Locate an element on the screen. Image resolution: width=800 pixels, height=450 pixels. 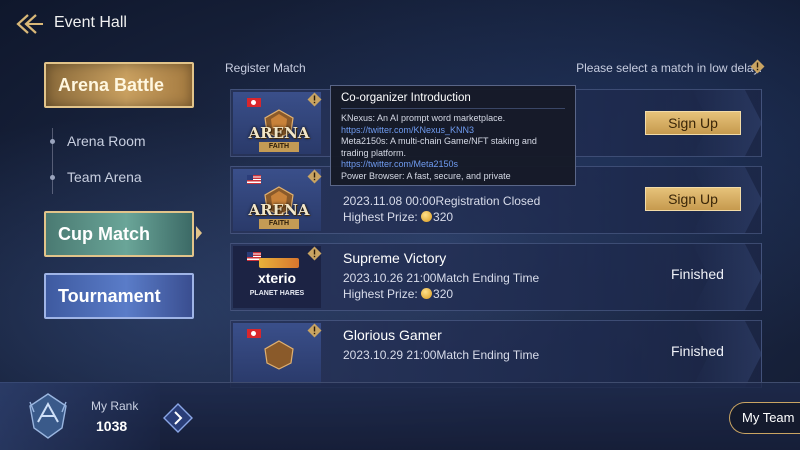
match-date-status: 2023.11.08 00:00Registration Closed is located at coordinates (441, 201).